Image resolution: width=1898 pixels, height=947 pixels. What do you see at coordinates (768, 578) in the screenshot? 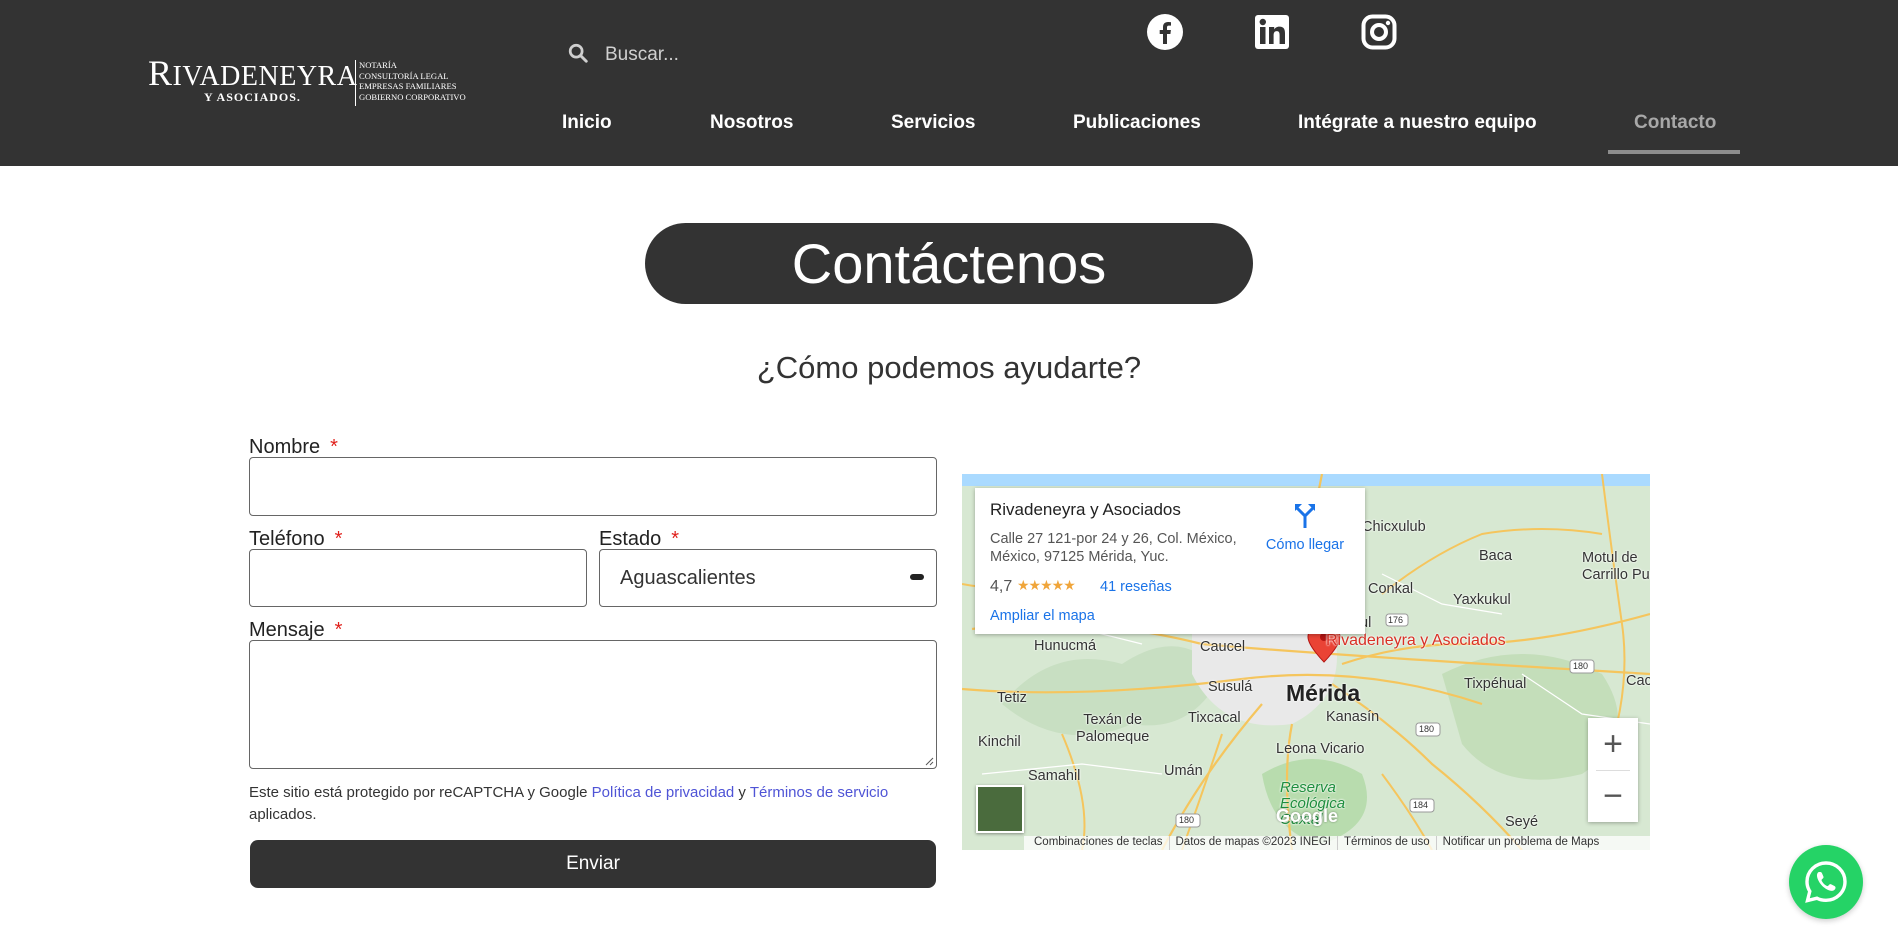
I see `state-select: Aguascalientes` at bounding box center [768, 578].